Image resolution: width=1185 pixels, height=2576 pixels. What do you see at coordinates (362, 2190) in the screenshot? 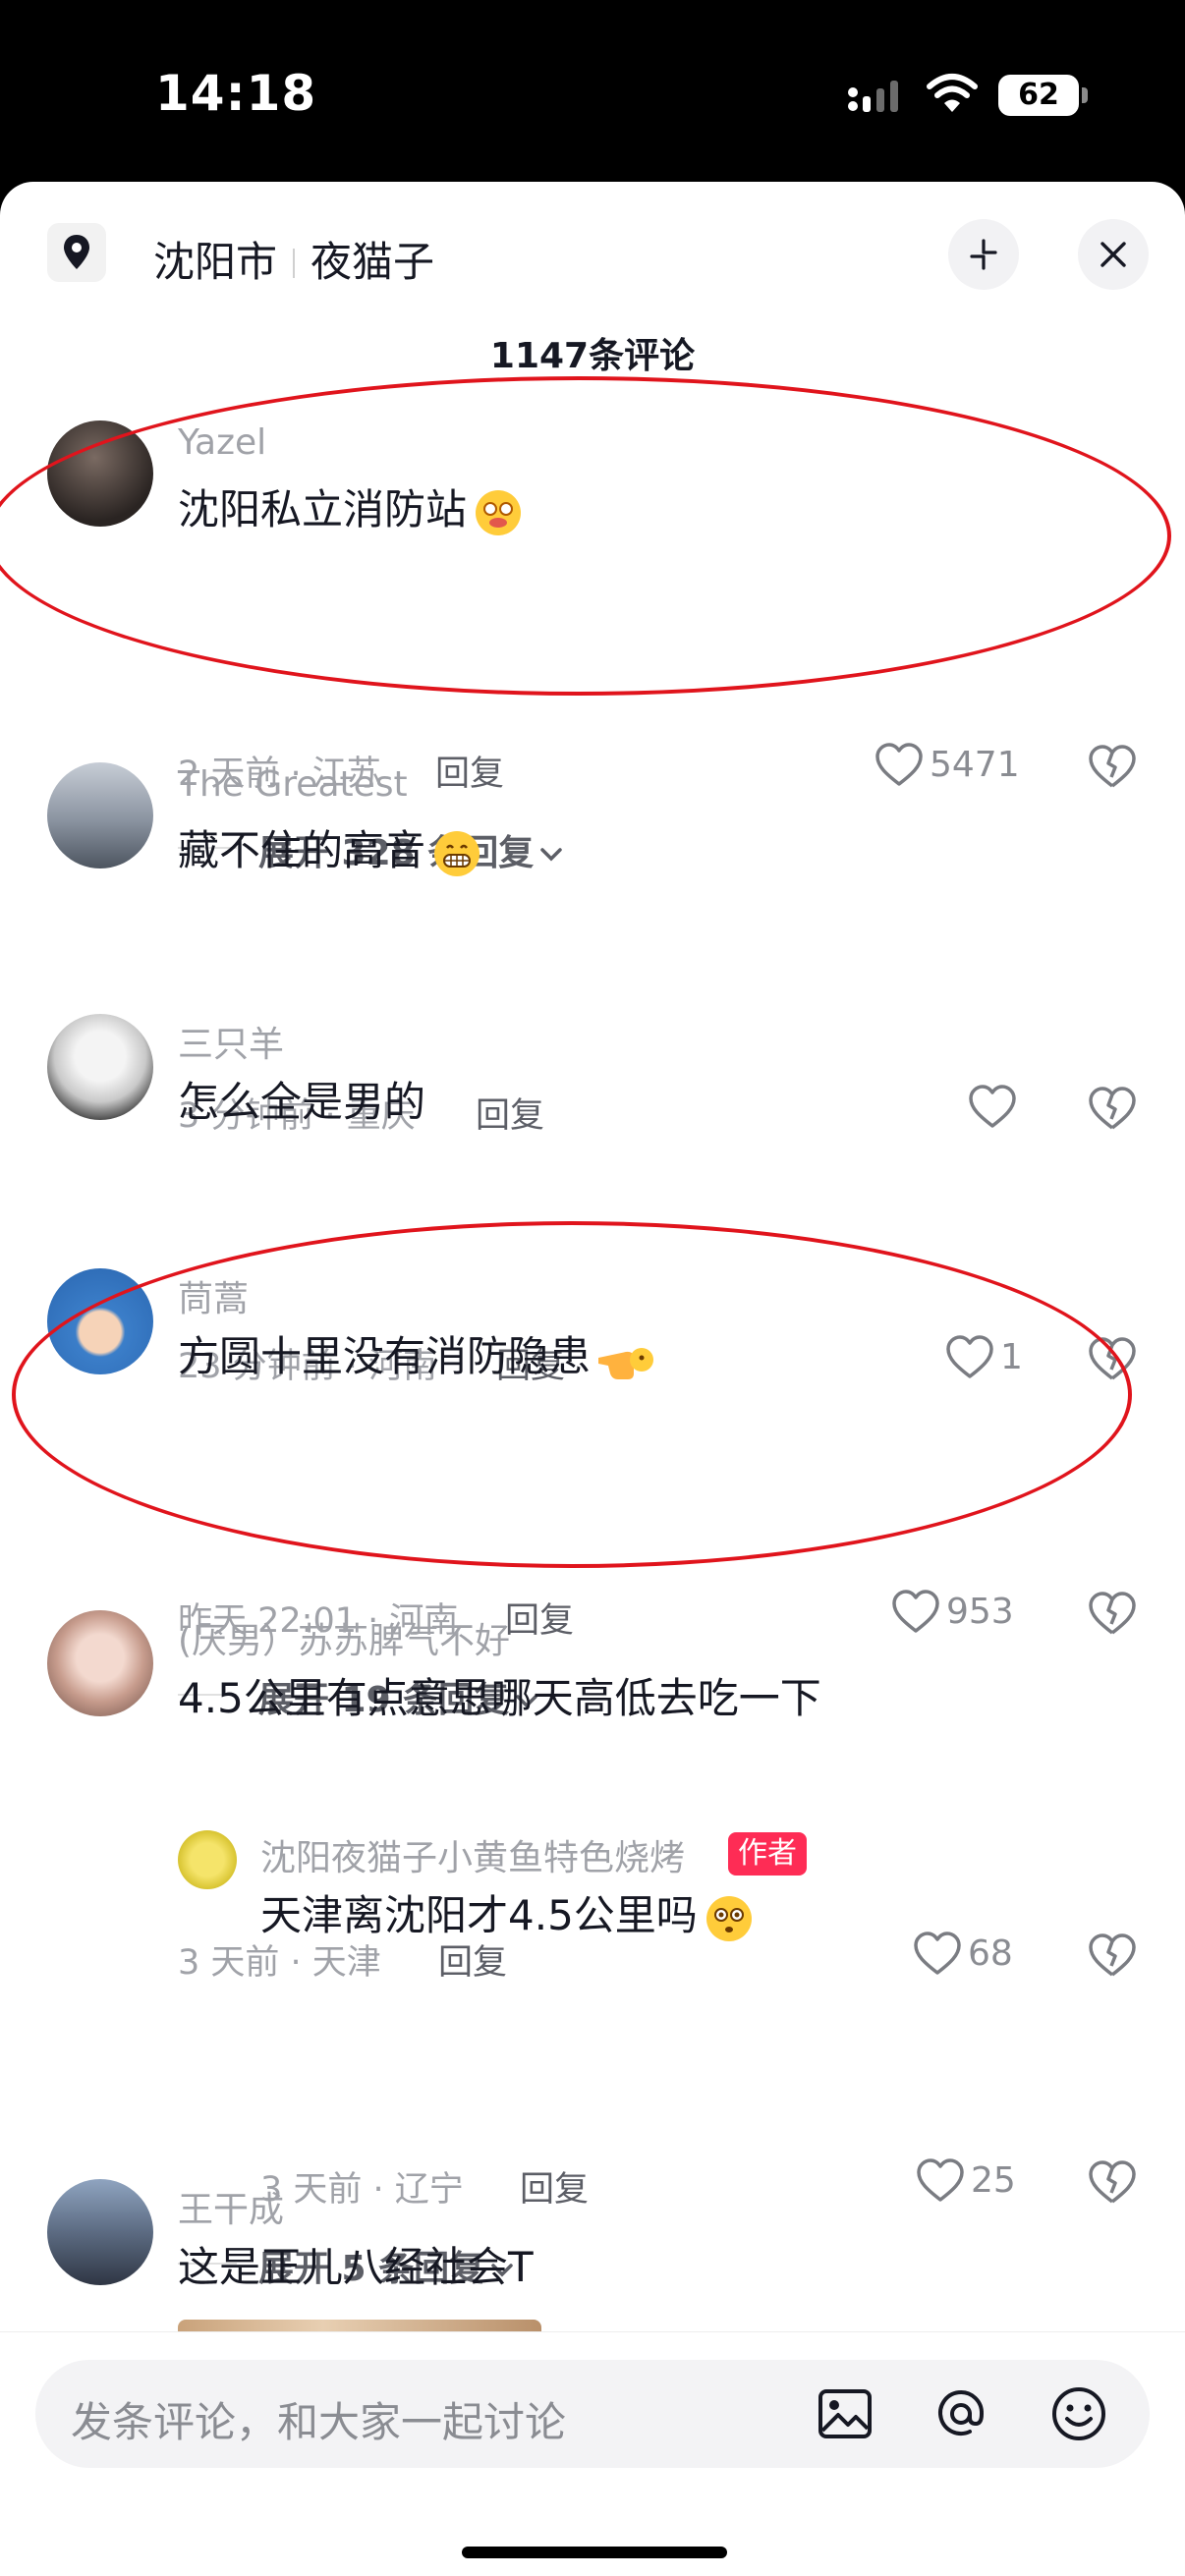
I see `reply-meta: 3 天前 · 辽宁` at bounding box center [362, 2190].